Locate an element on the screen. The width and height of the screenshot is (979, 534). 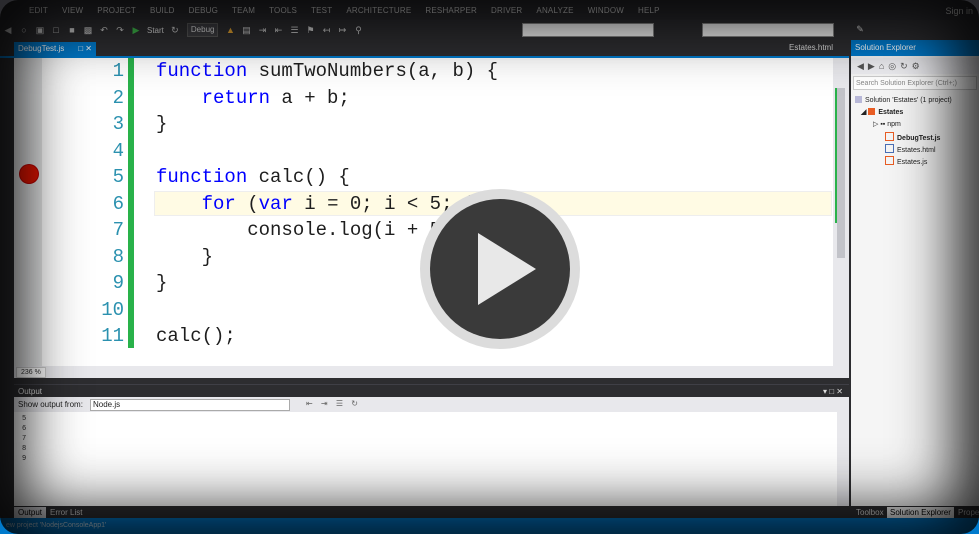
solution-node: Solution 'Estates' (1 project) is located at coordinates (903, 101).